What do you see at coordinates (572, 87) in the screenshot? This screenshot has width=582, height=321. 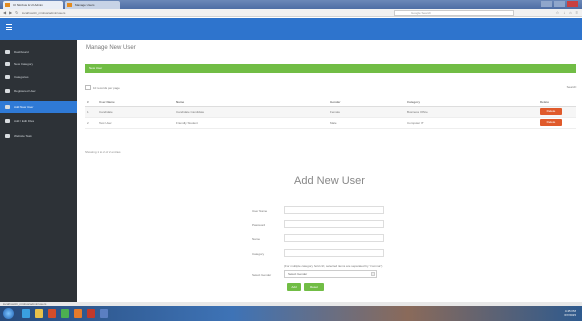 I see `table-search-label: Search:` at bounding box center [572, 87].